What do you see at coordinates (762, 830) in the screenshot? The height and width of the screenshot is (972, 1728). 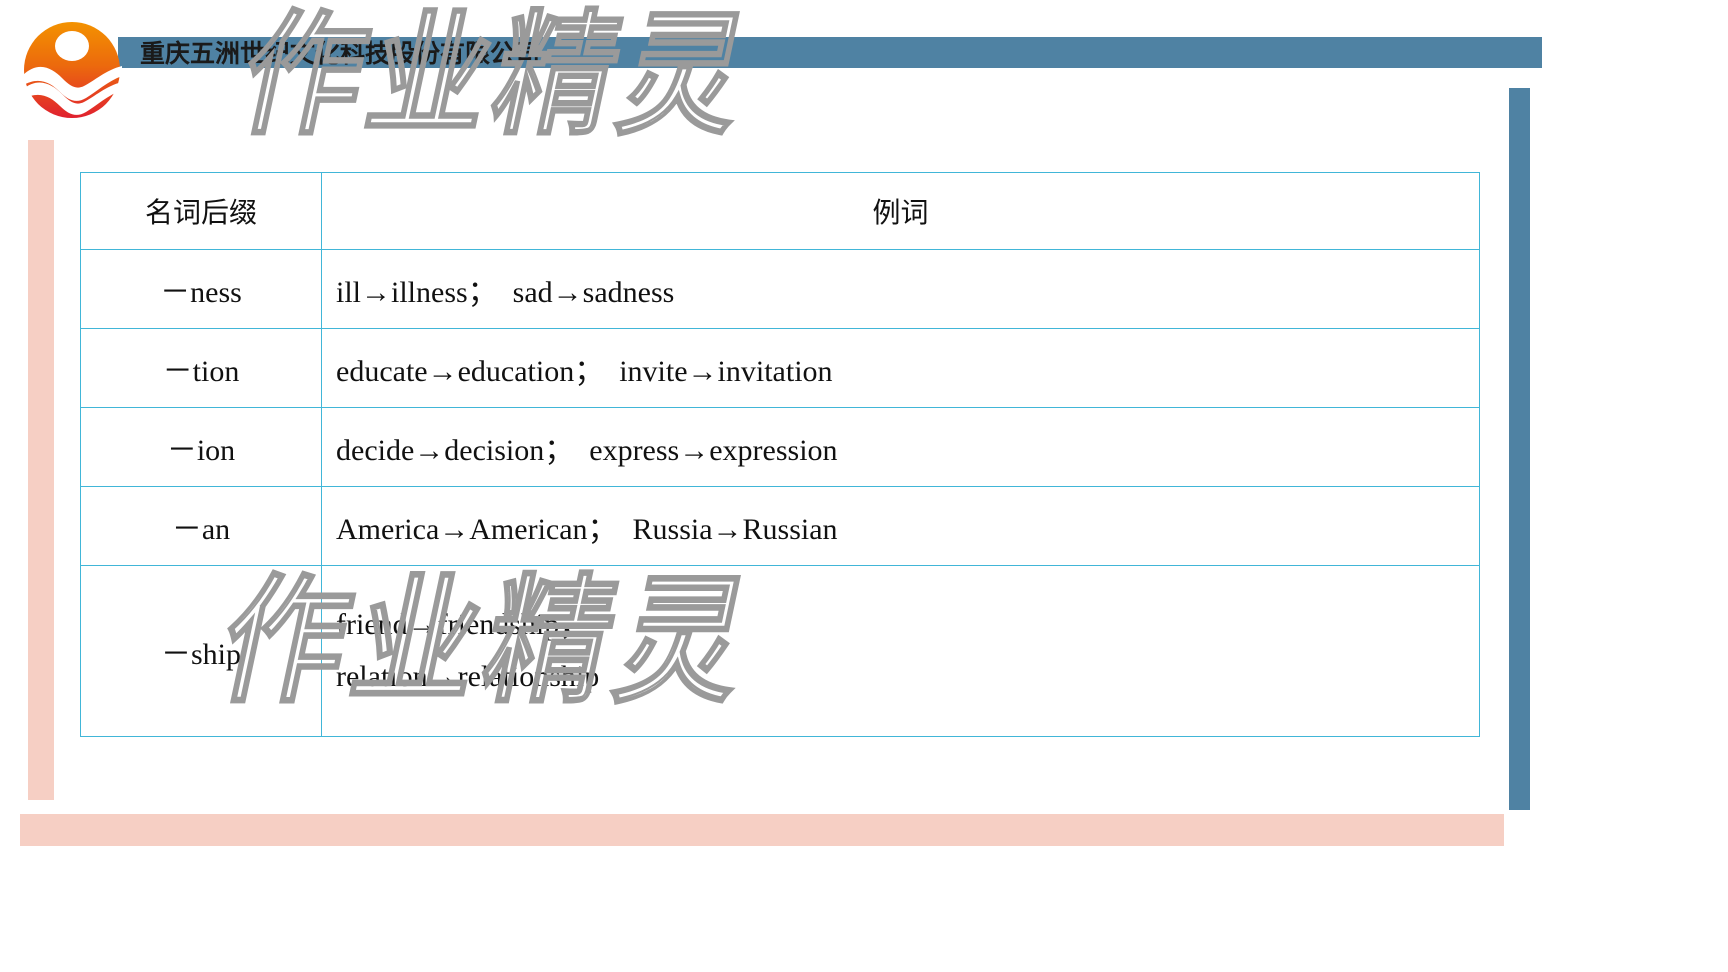 I see `bottom-pink-accent-bar` at bounding box center [762, 830].